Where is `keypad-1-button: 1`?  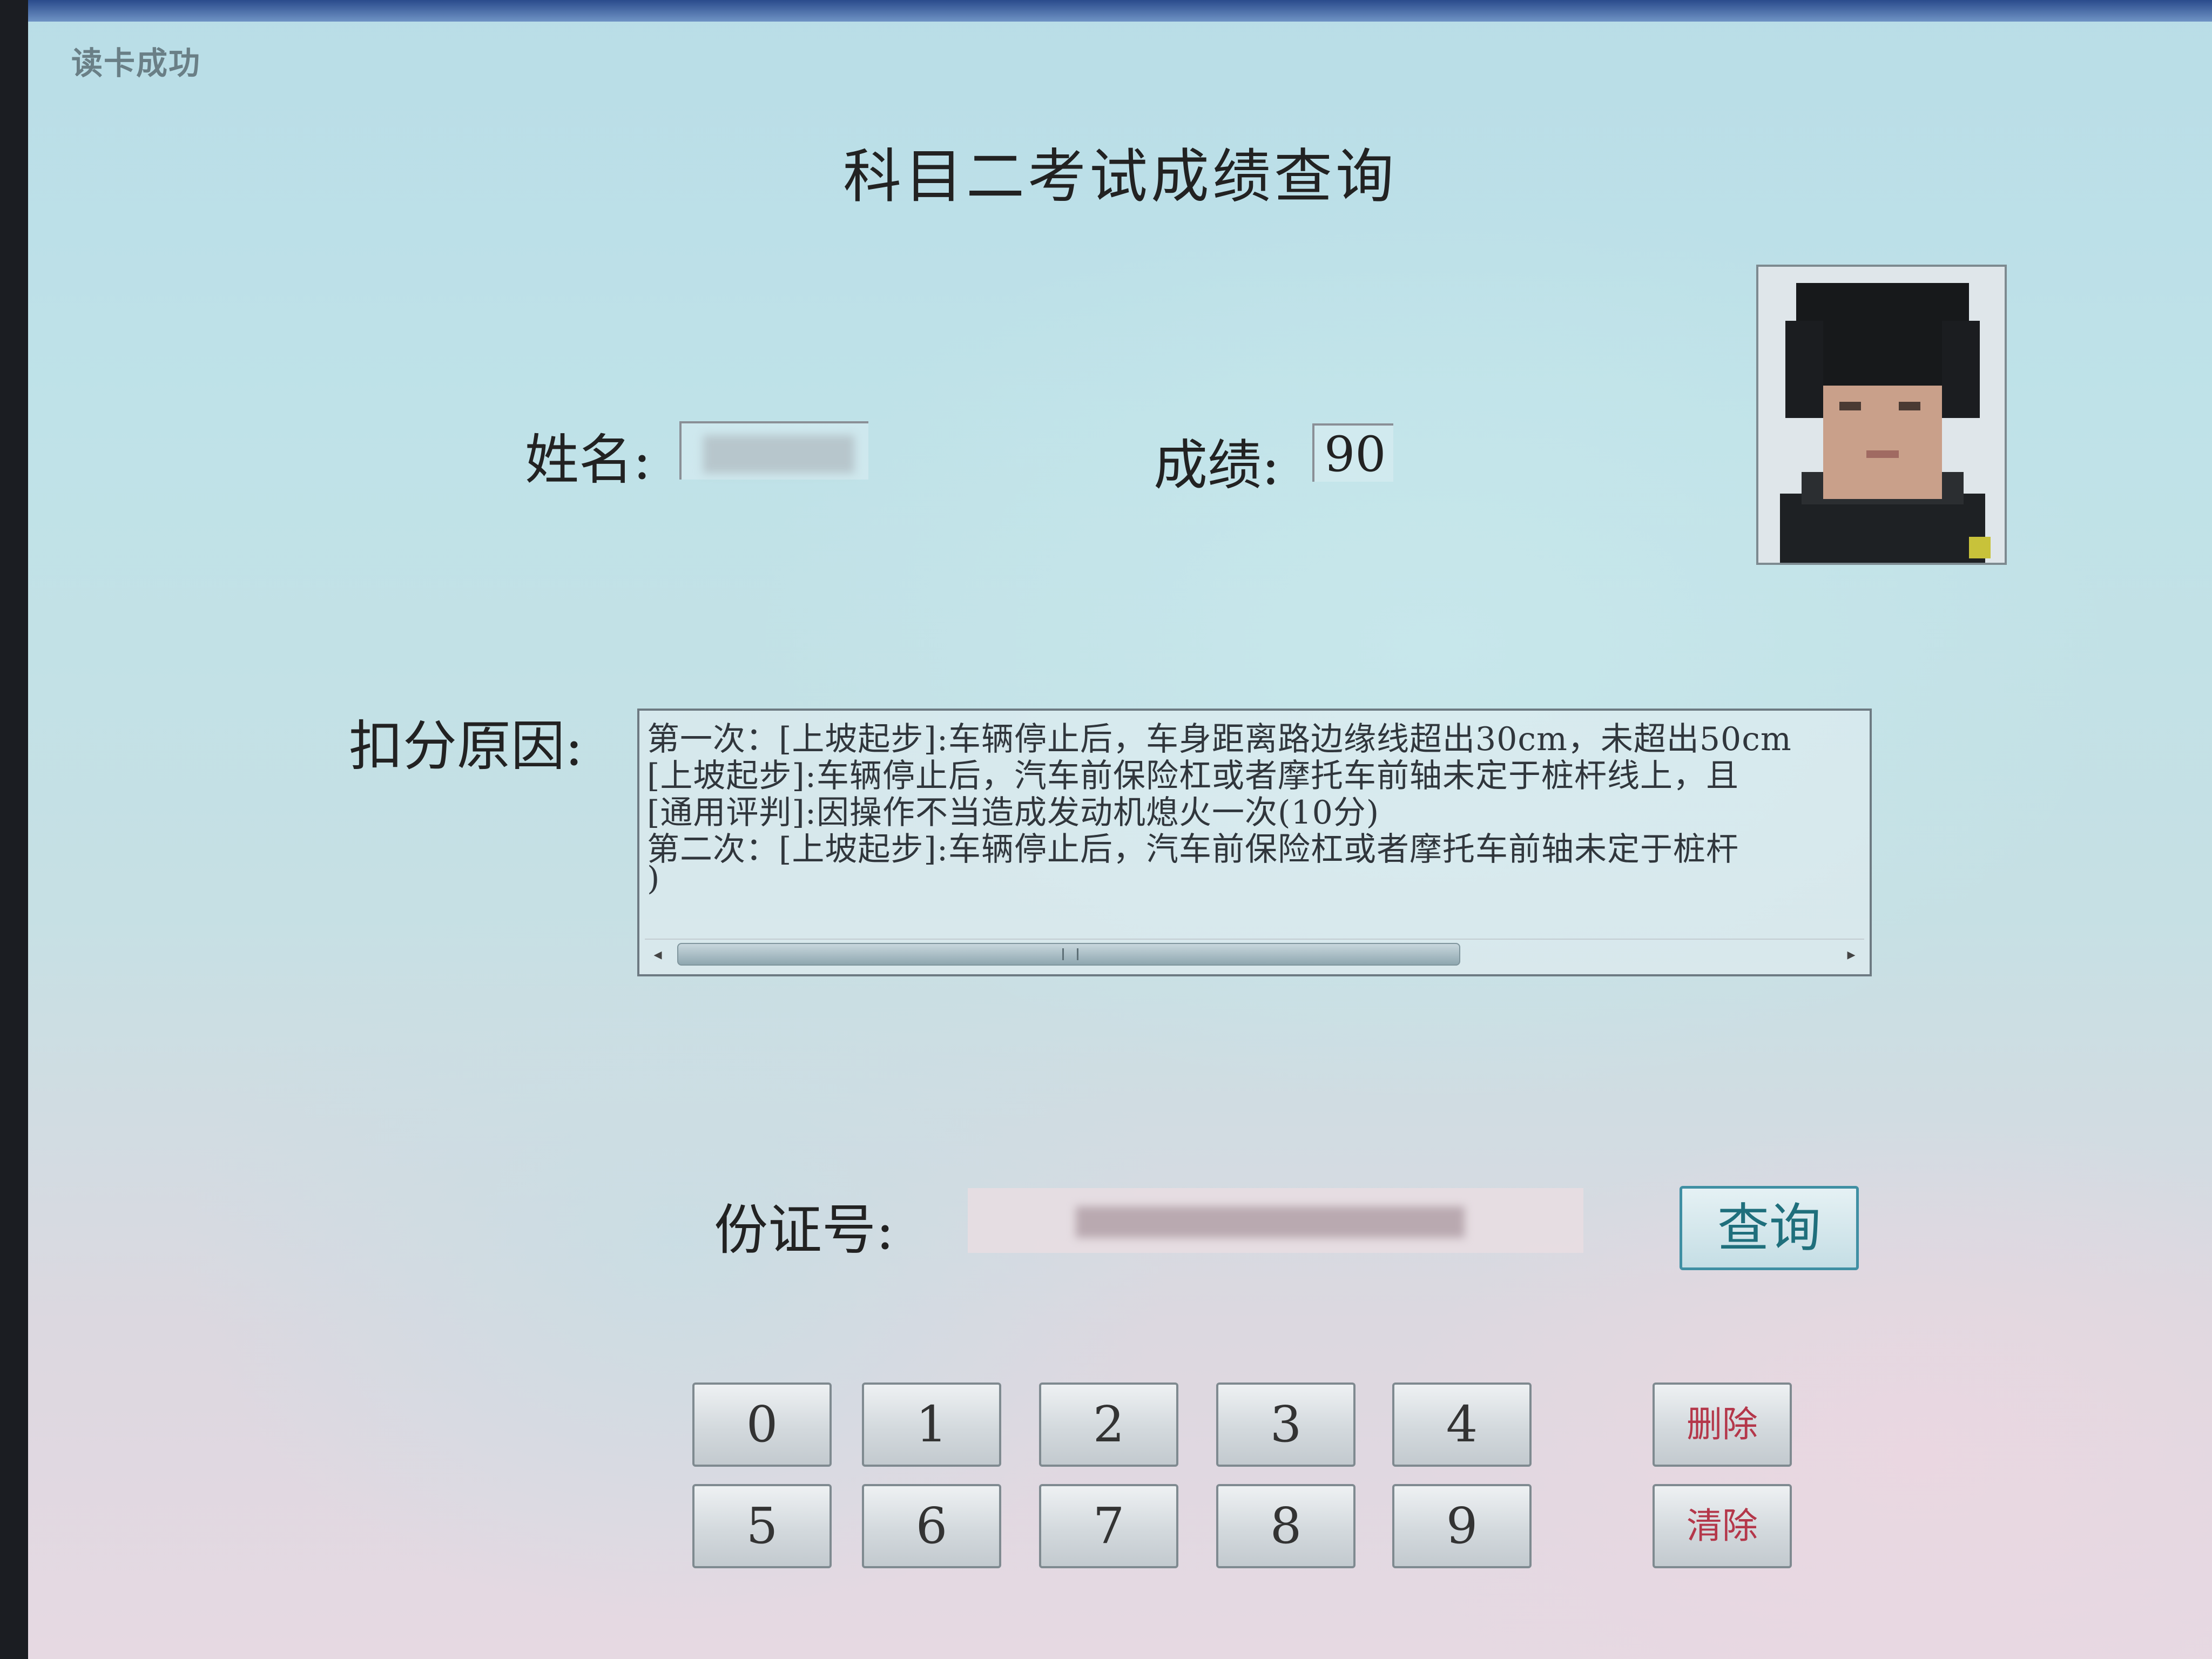 keypad-1-button: 1 is located at coordinates (931, 1424).